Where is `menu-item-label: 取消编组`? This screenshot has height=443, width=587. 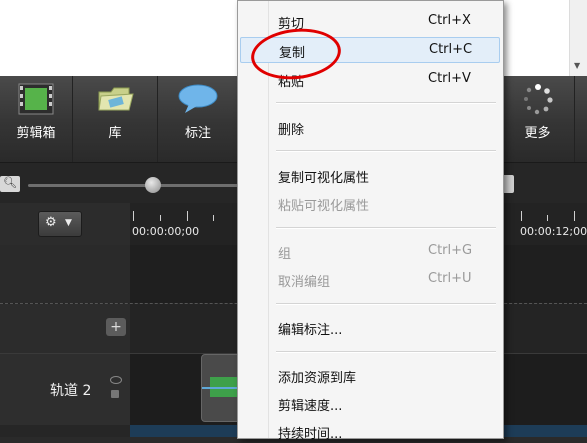
menu-item-label: 取消编组 is located at coordinates (304, 282).